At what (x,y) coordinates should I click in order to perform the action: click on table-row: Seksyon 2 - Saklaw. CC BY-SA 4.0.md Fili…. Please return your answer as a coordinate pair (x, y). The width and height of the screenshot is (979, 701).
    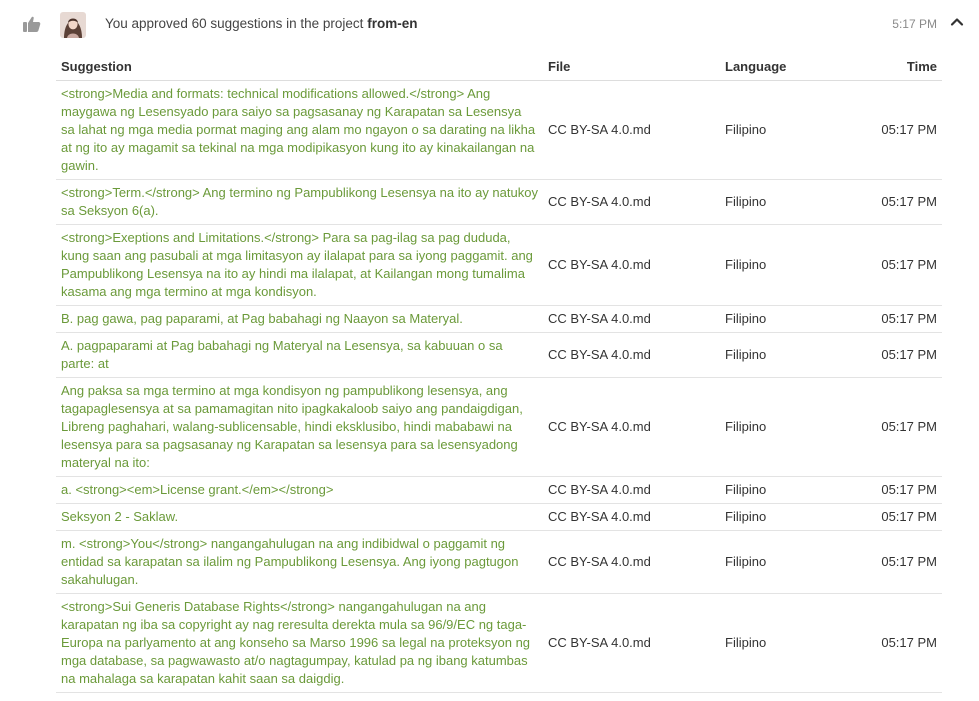
    Looking at the image, I should click on (499, 517).